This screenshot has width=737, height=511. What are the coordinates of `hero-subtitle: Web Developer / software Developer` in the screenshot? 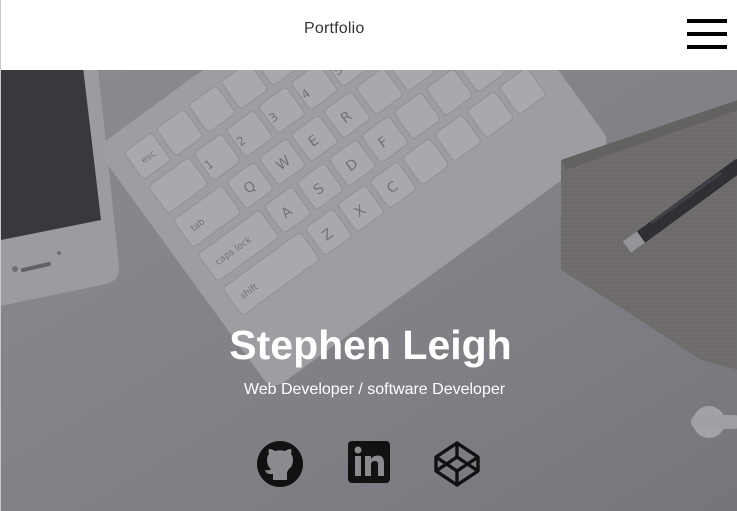 It's located at (374, 389).